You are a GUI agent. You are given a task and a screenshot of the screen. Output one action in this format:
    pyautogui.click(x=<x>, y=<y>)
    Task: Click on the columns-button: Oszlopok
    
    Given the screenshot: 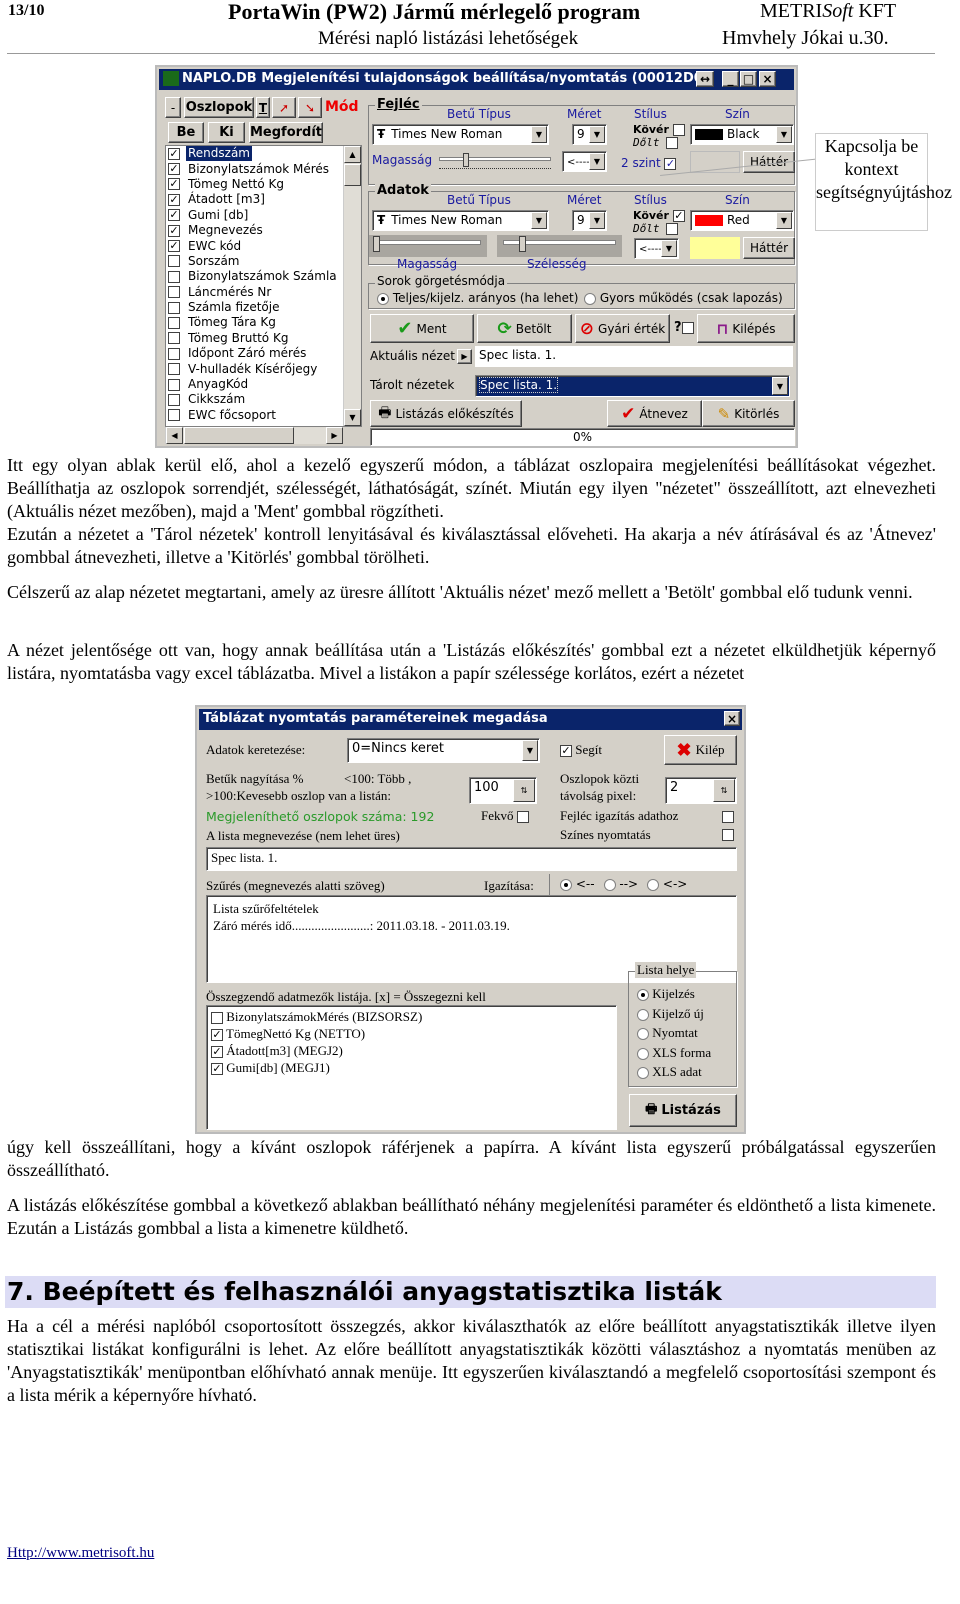 What is the action you would take?
    pyautogui.click(x=219, y=107)
    